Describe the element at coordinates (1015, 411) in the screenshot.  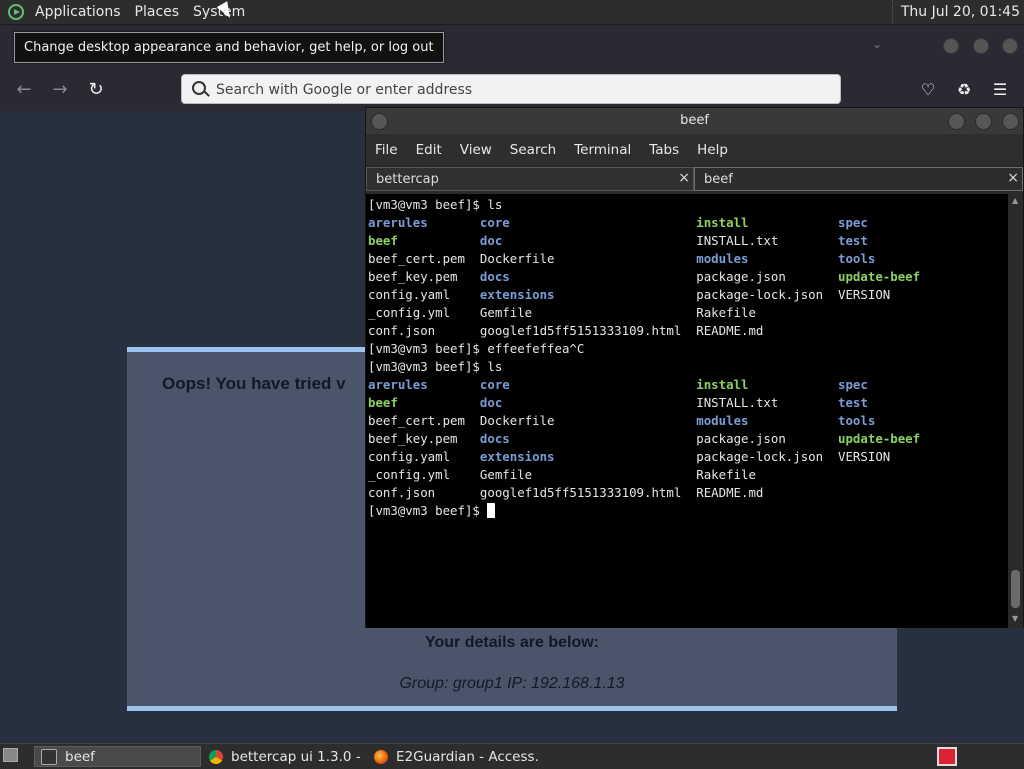
I see `terminal-scrollbar: ▲ ▼` at that location.